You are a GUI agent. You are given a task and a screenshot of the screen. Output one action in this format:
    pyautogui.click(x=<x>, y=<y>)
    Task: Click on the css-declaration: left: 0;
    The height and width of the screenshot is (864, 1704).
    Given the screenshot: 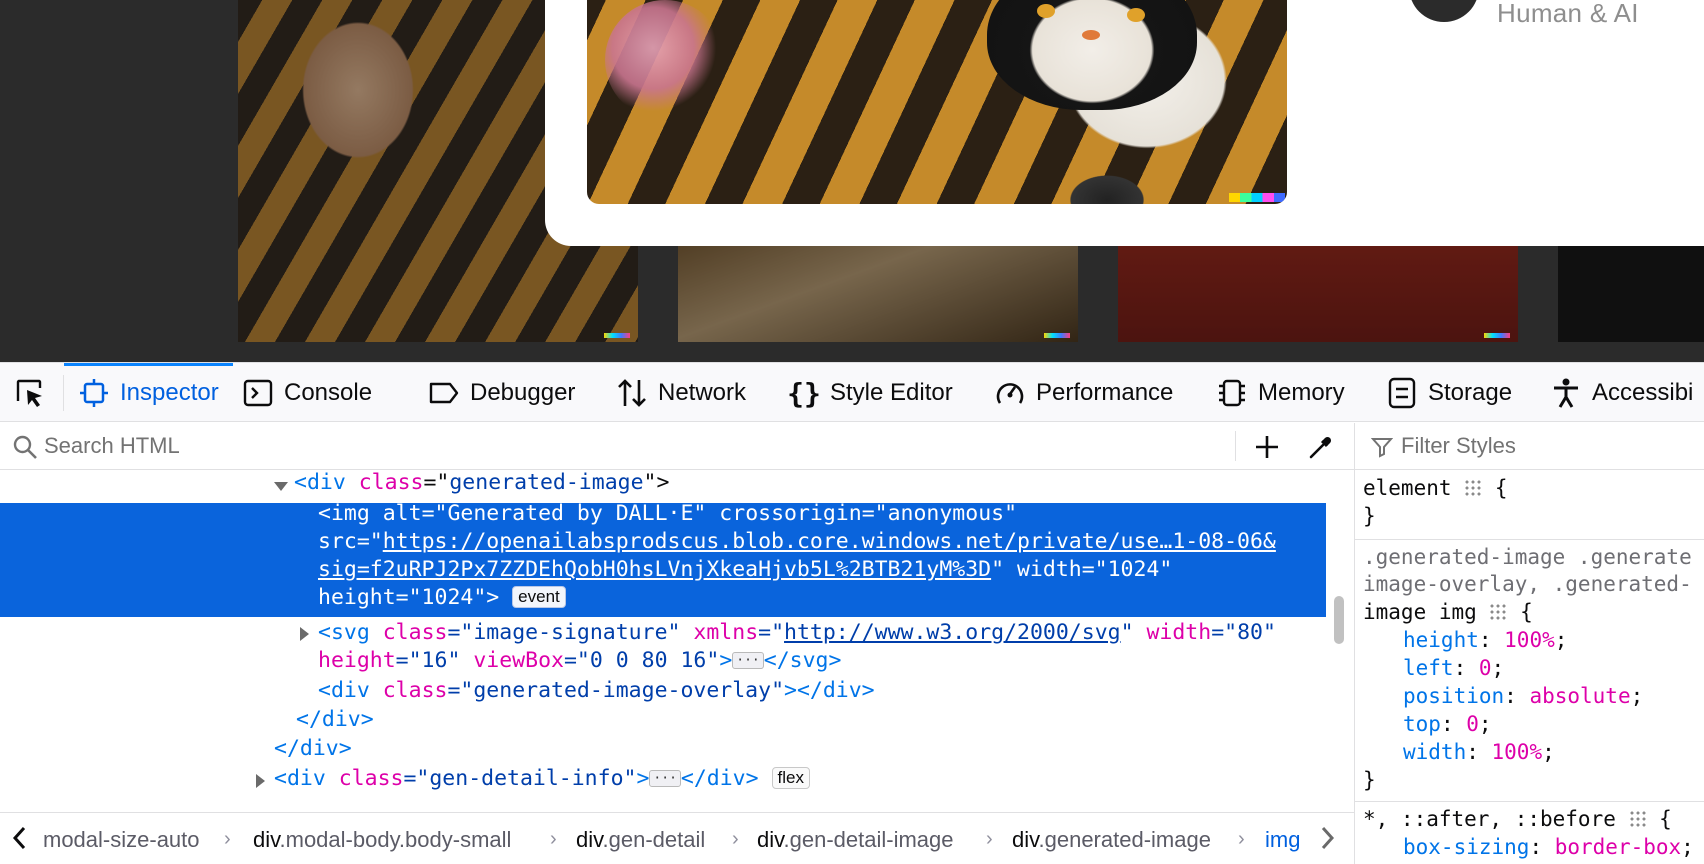 What is the action you would take?
    pyautogui.click(x=1453, y=668)
    